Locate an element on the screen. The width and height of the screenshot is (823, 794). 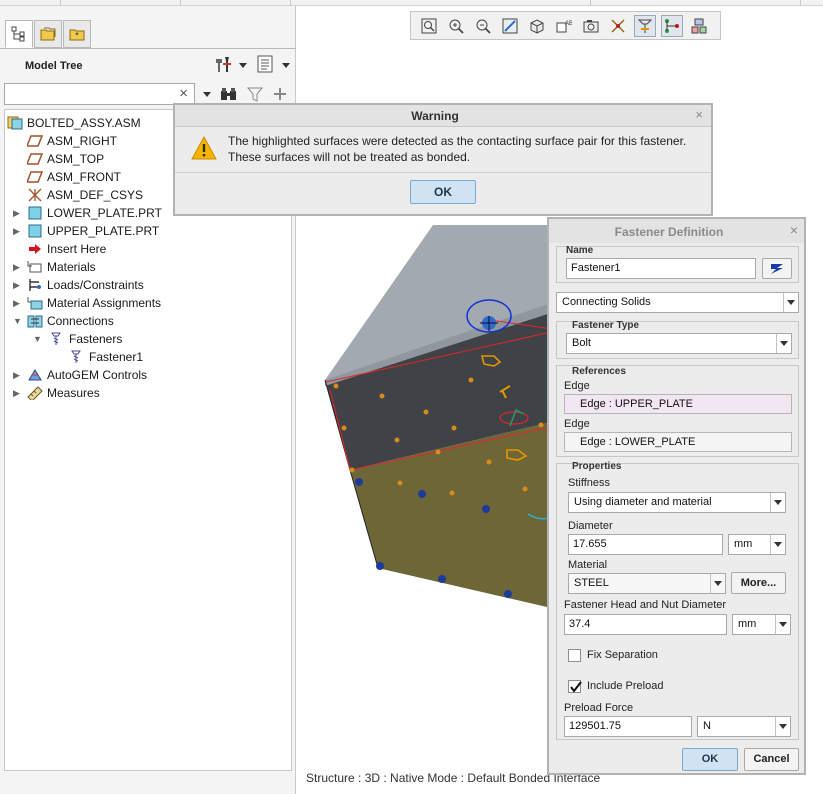
graphics-toolbar: AB is located at coordinates (565, 25).